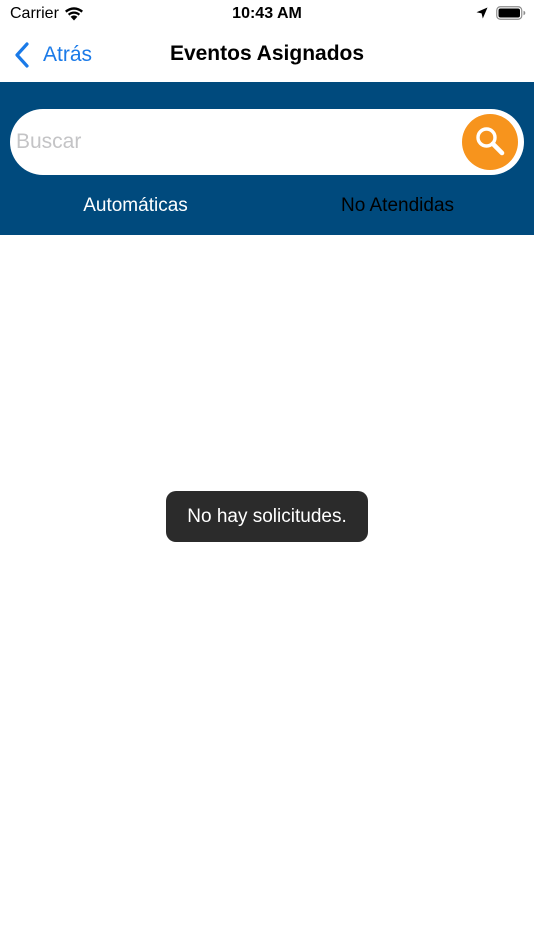 The width and height of the screenshot is (534, 950). I want to click on location-icon, so click(482, 13).